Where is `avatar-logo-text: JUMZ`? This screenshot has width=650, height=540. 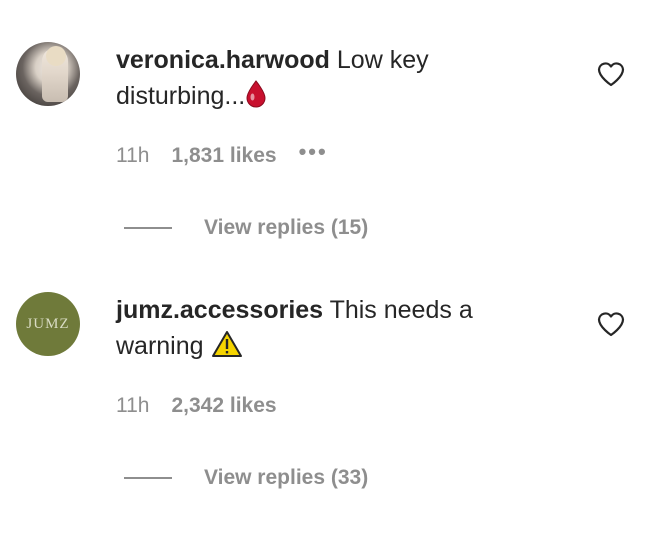 avatar-logo-text: JUMZ is located at coordinates (48, 323).